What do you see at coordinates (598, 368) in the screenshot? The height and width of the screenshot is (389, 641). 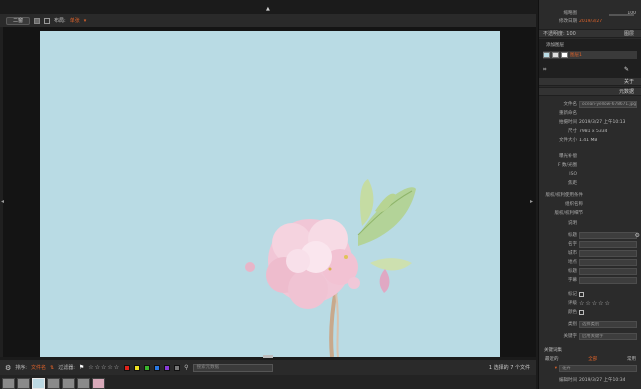 I see `keyword-value: 花卉` at bounding box center [598, 368].